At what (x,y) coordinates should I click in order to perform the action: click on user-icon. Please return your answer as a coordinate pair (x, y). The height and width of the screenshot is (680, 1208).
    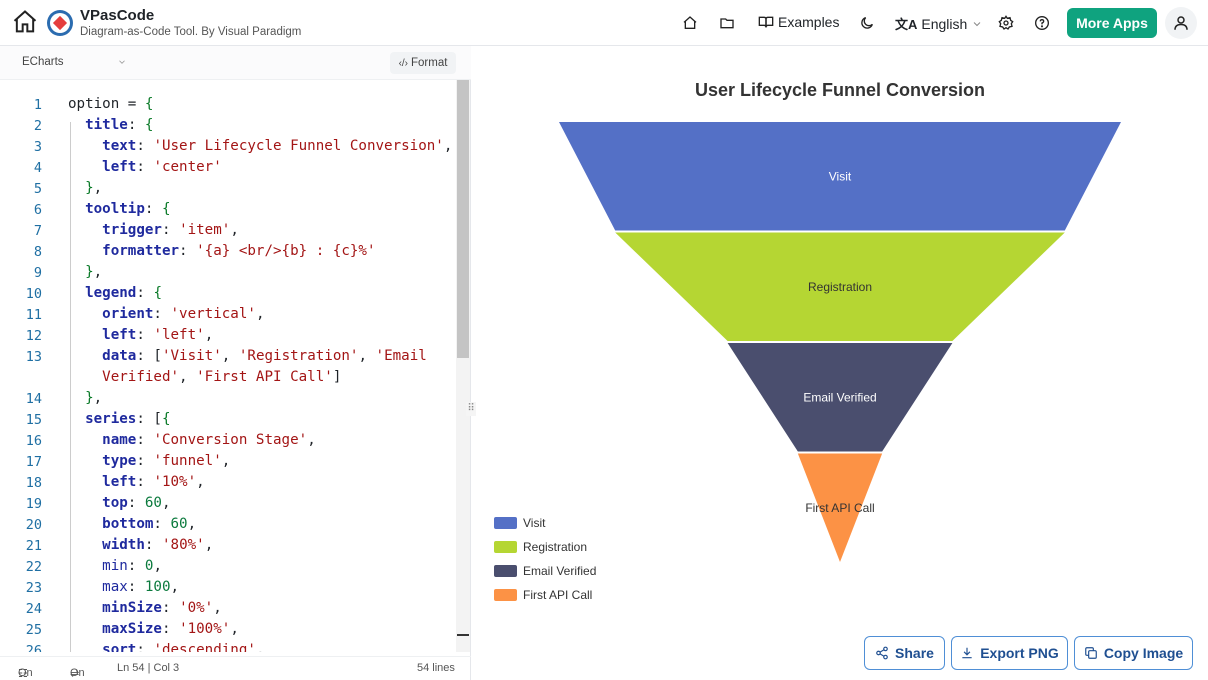
    Looking at the image, I should click on (1181, 23).